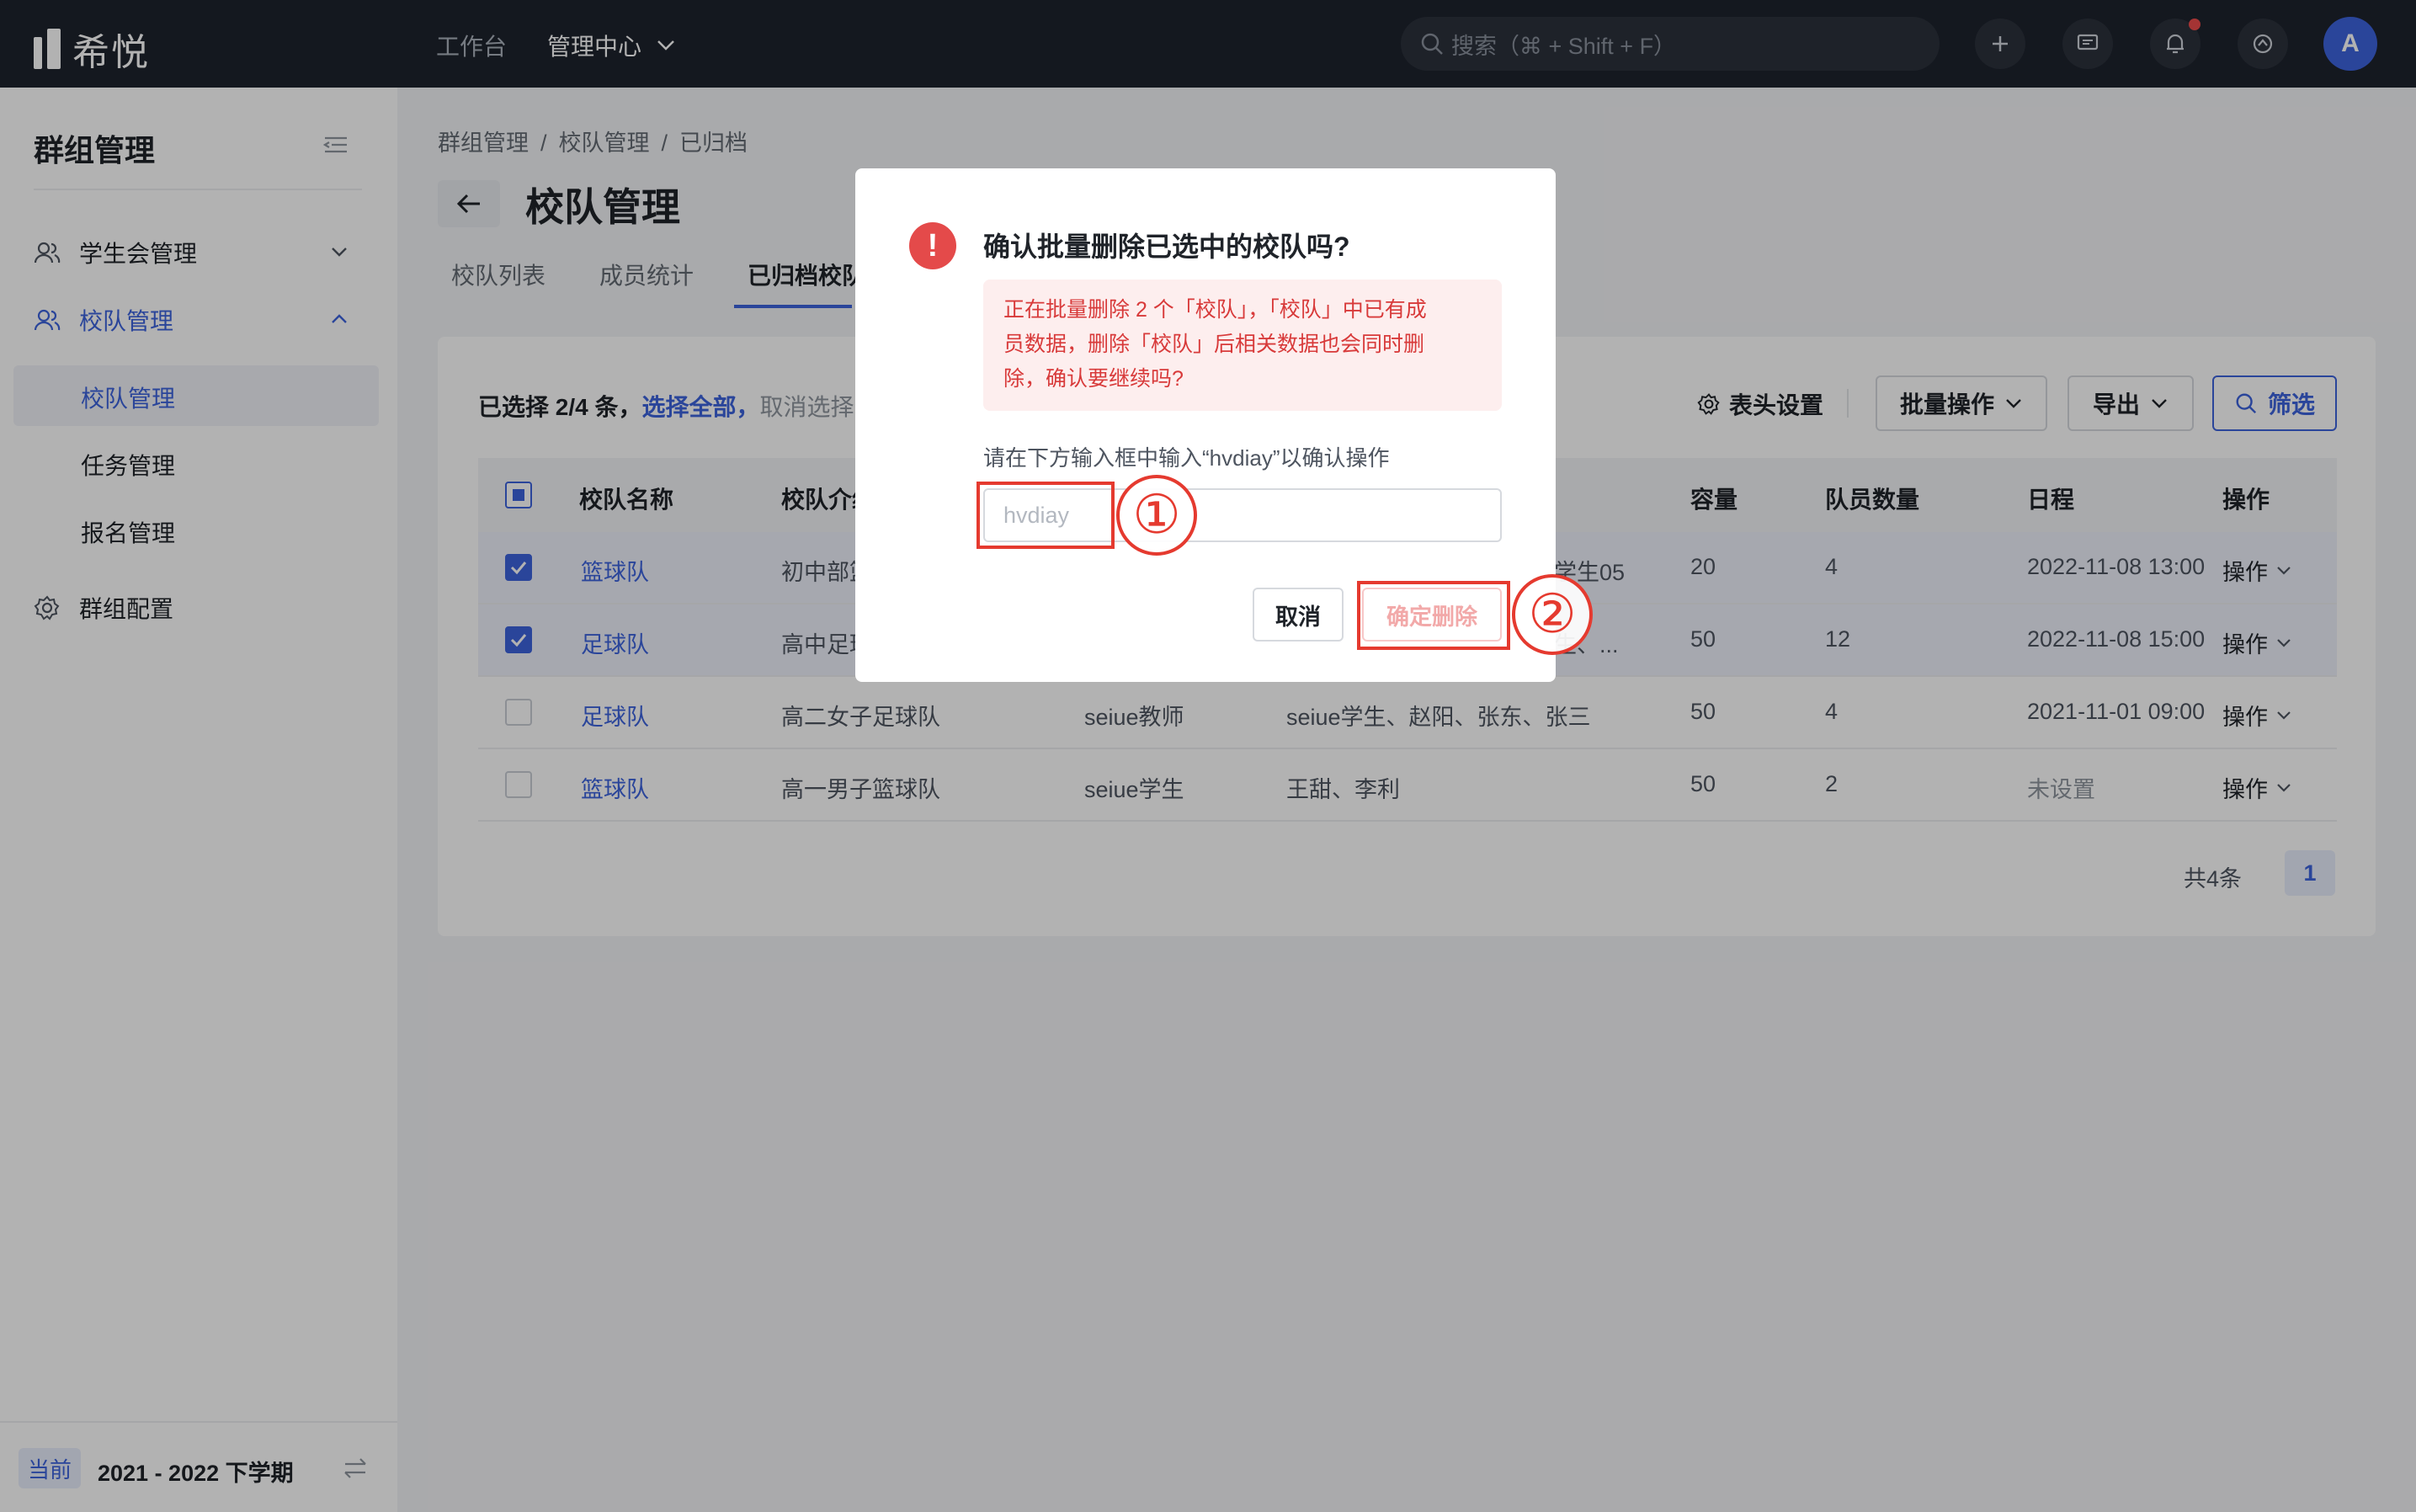 The width and height of the screenshot is (2416, 1512). I want to click on alert-line: 除，确认要继续吗?, so click(1093, 379).